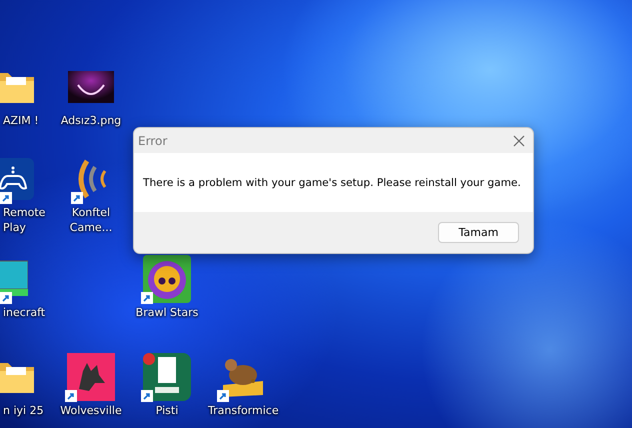 The height and width of the screenshot is (428, 632). What do you see at coordinates (17, 179) in the screenshot?
I see `gamepad-icon` at bounding box center [17, 179].